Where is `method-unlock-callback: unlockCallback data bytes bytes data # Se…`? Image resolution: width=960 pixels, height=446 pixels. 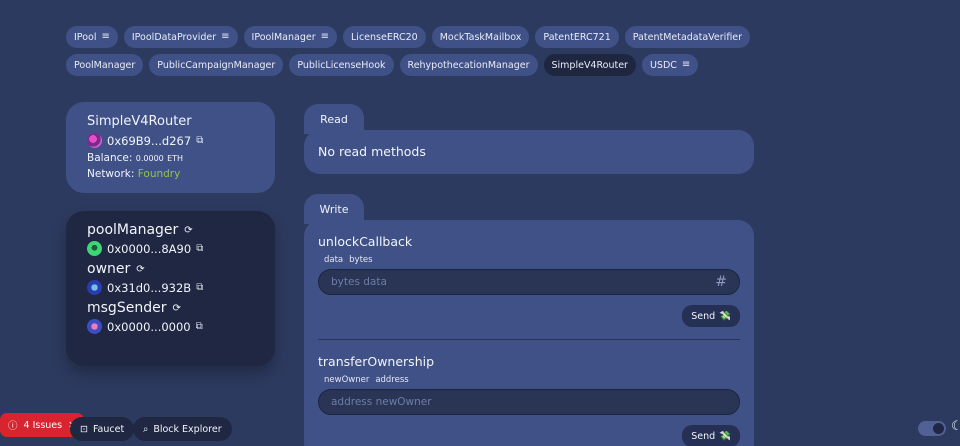
method-unlock-callback: unlockCallback data bytes bytes data # Se… is located at coordinates (529, 280).